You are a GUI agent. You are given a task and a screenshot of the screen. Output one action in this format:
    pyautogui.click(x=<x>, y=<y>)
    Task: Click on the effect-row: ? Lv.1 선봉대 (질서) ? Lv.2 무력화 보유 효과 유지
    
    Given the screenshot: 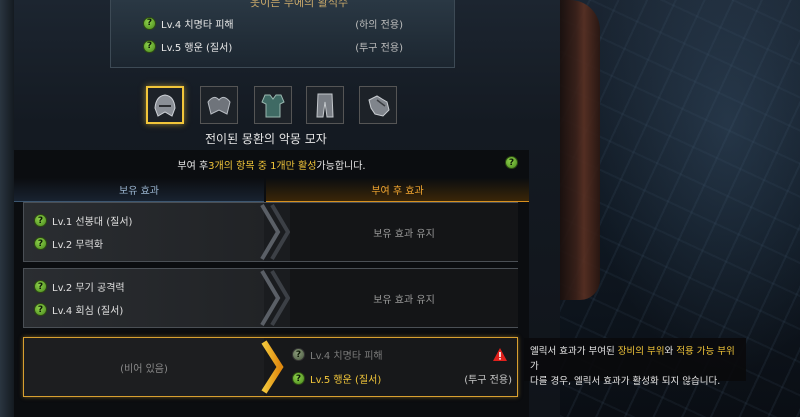 What is the action you would take?
    pyautogui.click(x=270, y=232)
    